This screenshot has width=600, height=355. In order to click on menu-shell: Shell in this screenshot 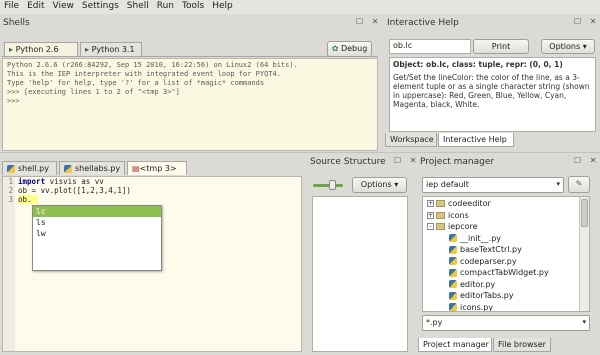, I will do `click(138, 5)`.